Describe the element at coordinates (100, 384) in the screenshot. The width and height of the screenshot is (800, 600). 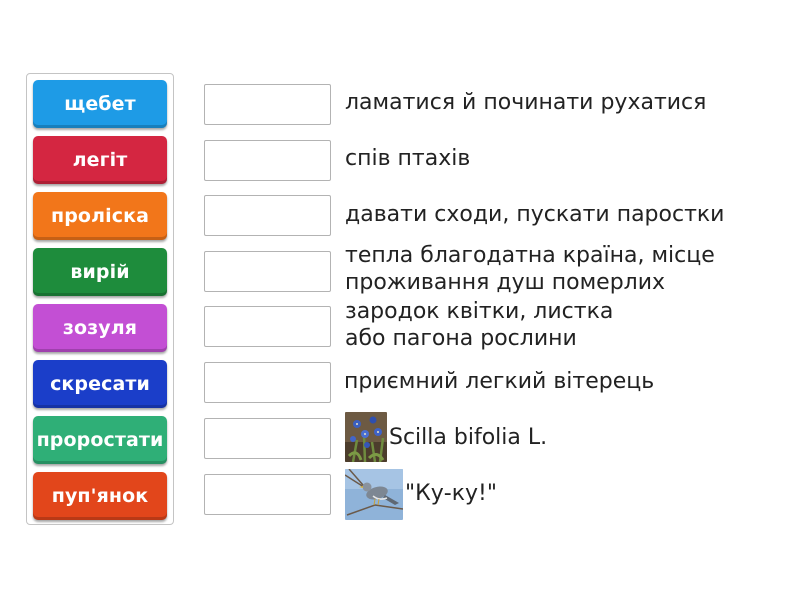
I see `tile-skresaty: скресати` at that location.